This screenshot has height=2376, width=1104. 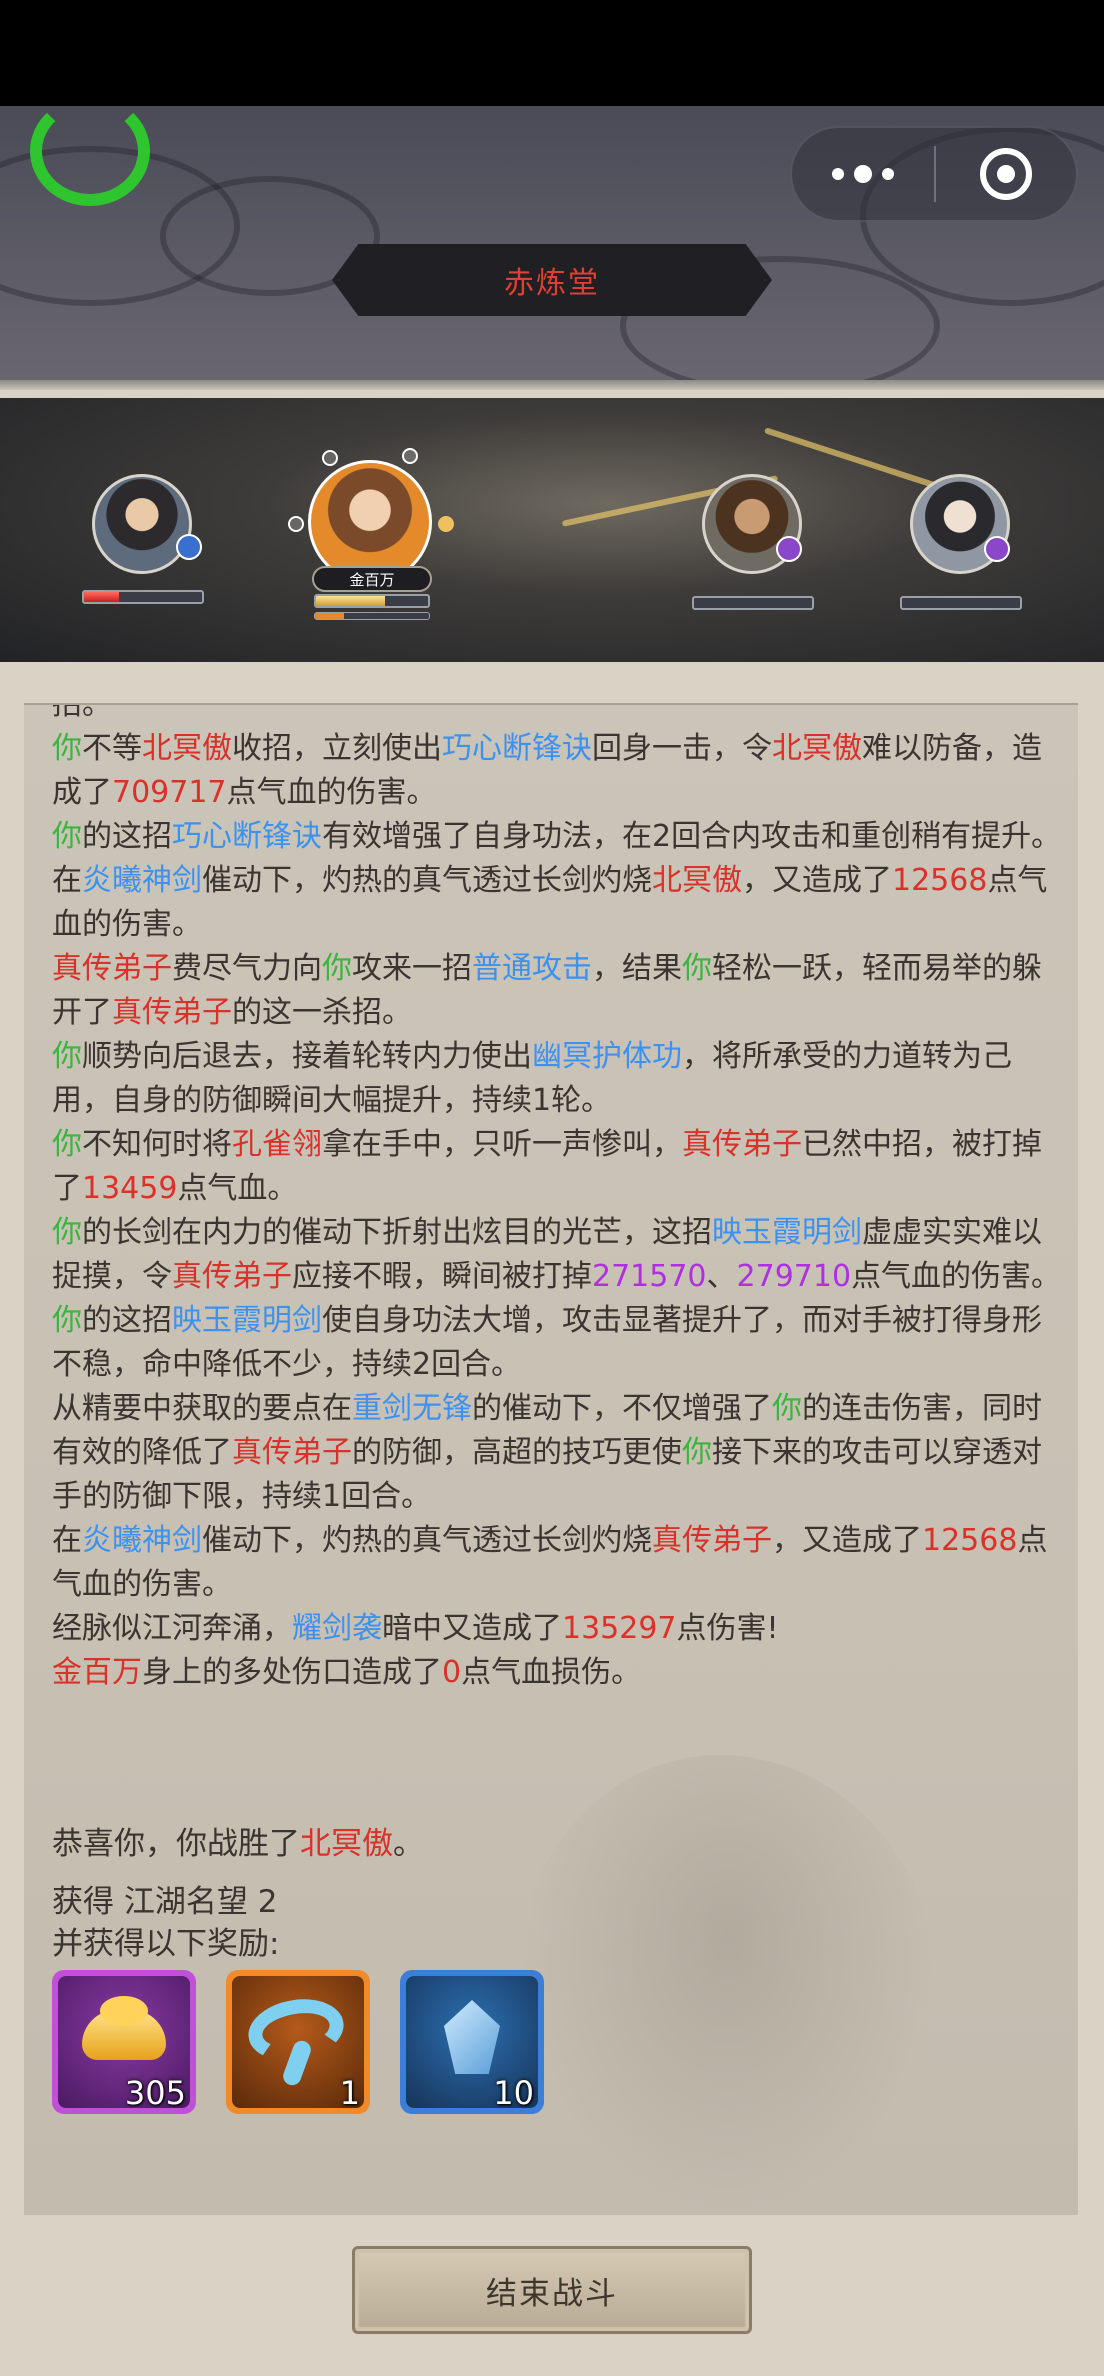 I want to click on log-text-segment: 点气血。, so click(x=237, y=1188).